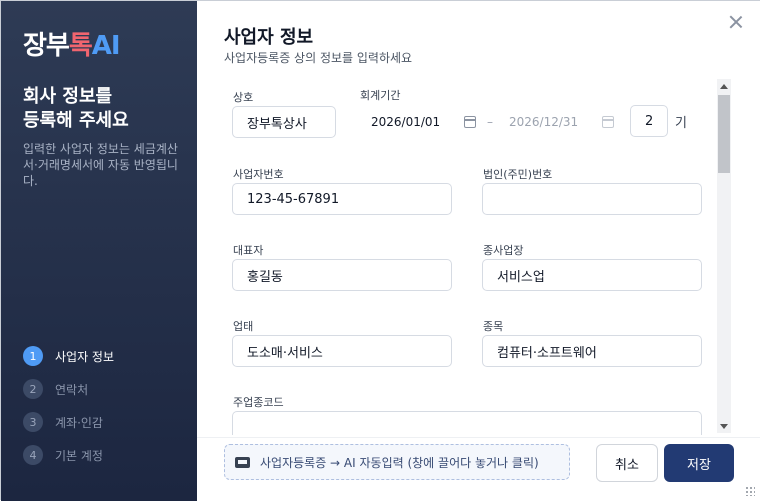 This screenshot has width=760, height=501. I want to click on step-number: 4, so click(33, 455).